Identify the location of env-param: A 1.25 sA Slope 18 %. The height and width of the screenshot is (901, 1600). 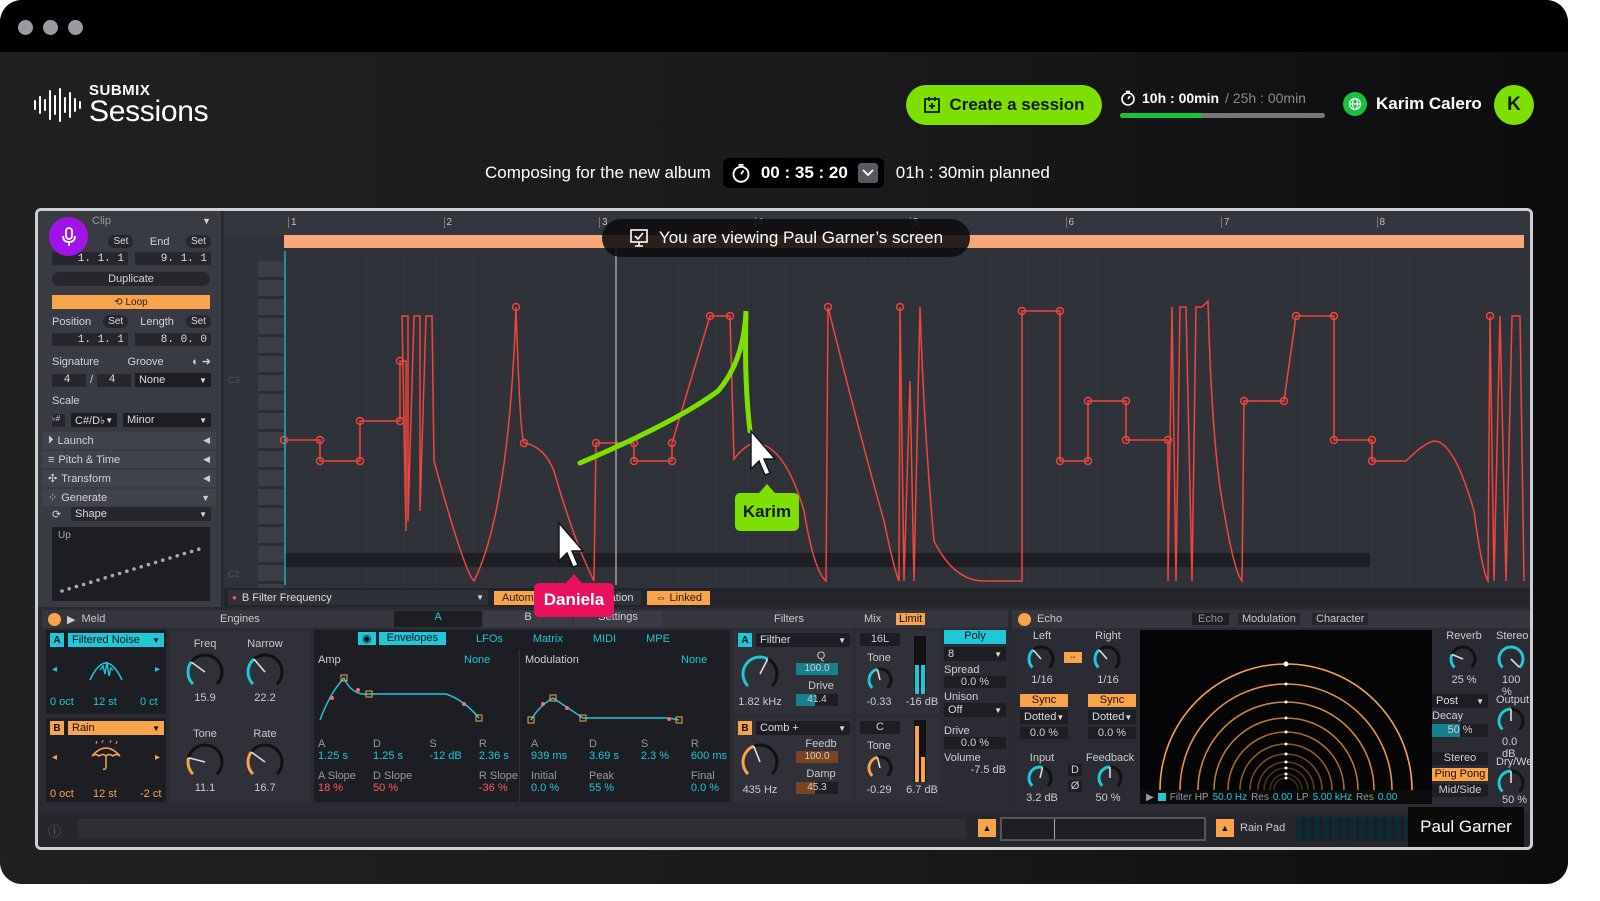
(337, 766).